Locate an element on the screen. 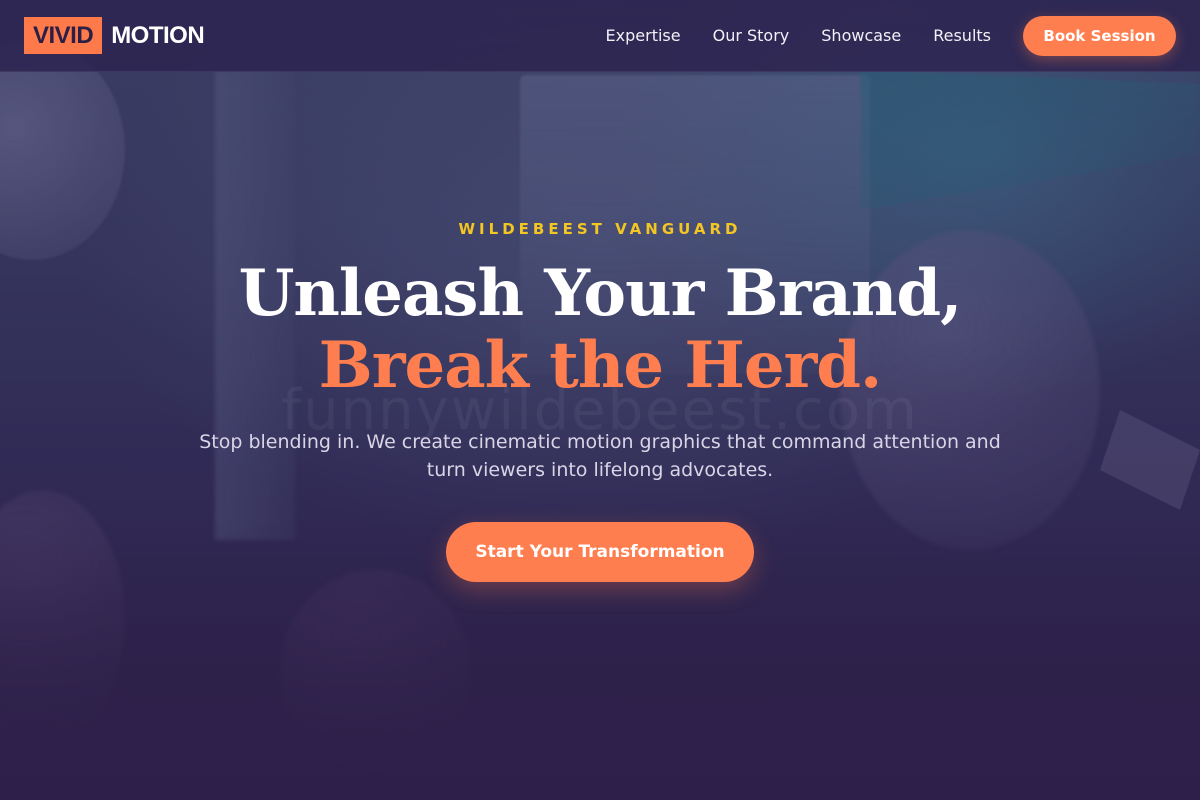 The image size is (1200, 800). book-session-button: Book Session is located at coordinates (1099, 35).